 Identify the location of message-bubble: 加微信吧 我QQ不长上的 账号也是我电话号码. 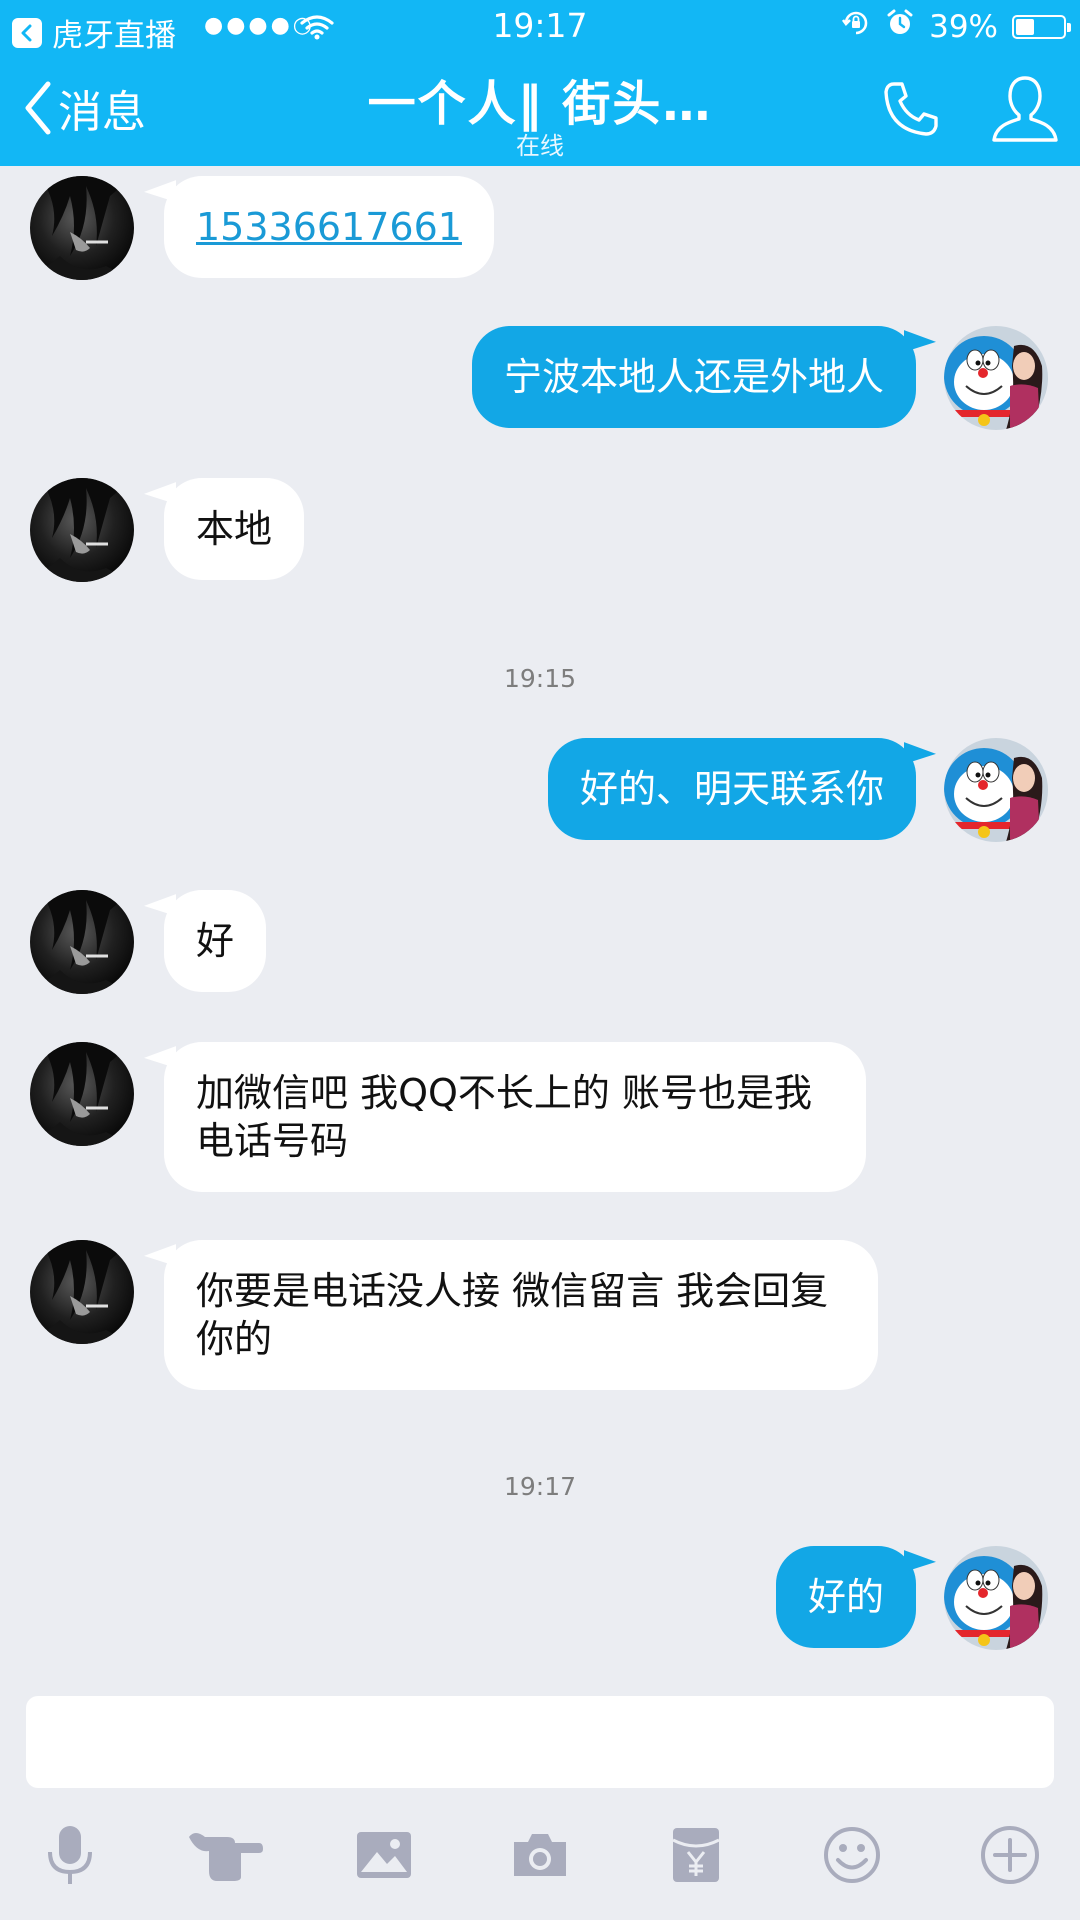
(515, 1117).